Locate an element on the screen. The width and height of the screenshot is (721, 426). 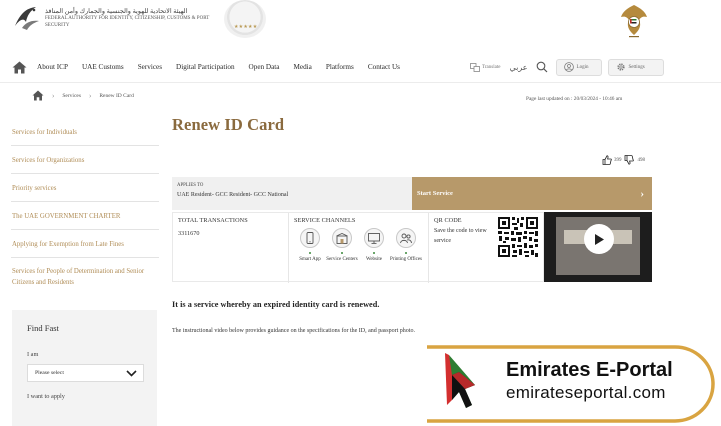
login-label: Login is located at coordinates (582, 67).